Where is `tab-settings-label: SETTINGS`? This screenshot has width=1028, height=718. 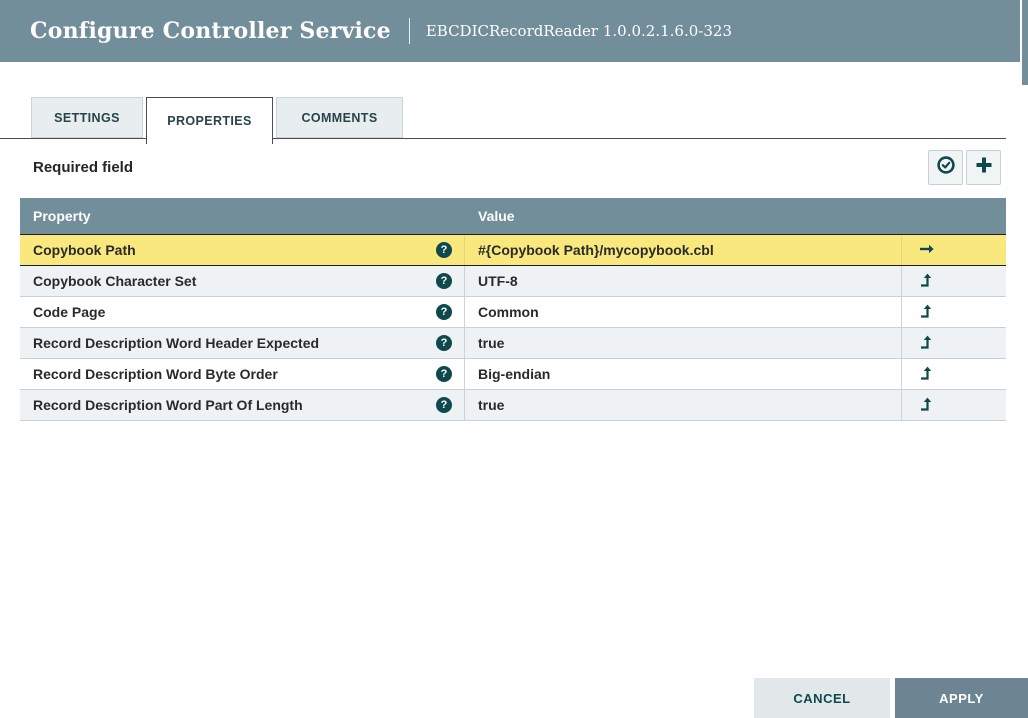 tab-settings-label: SETTINGS is located at coordinates (87, 117).